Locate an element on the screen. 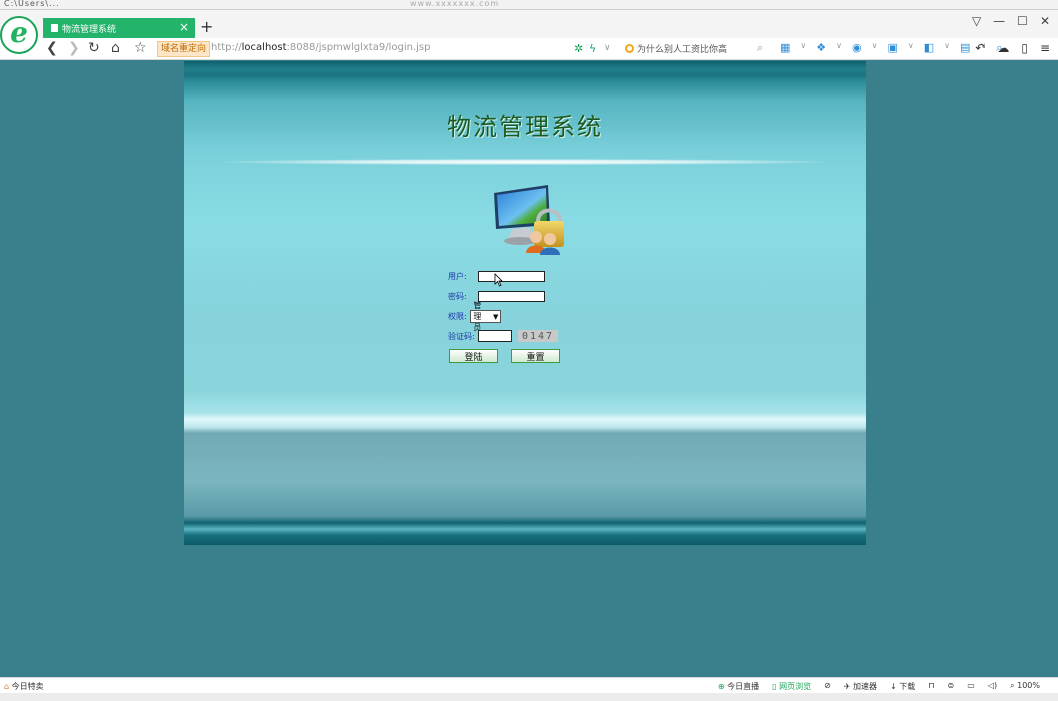 The height and width of the screenshot is (701, 1058). page-title: 物流管理系统 is located at coordinates (525, 127).